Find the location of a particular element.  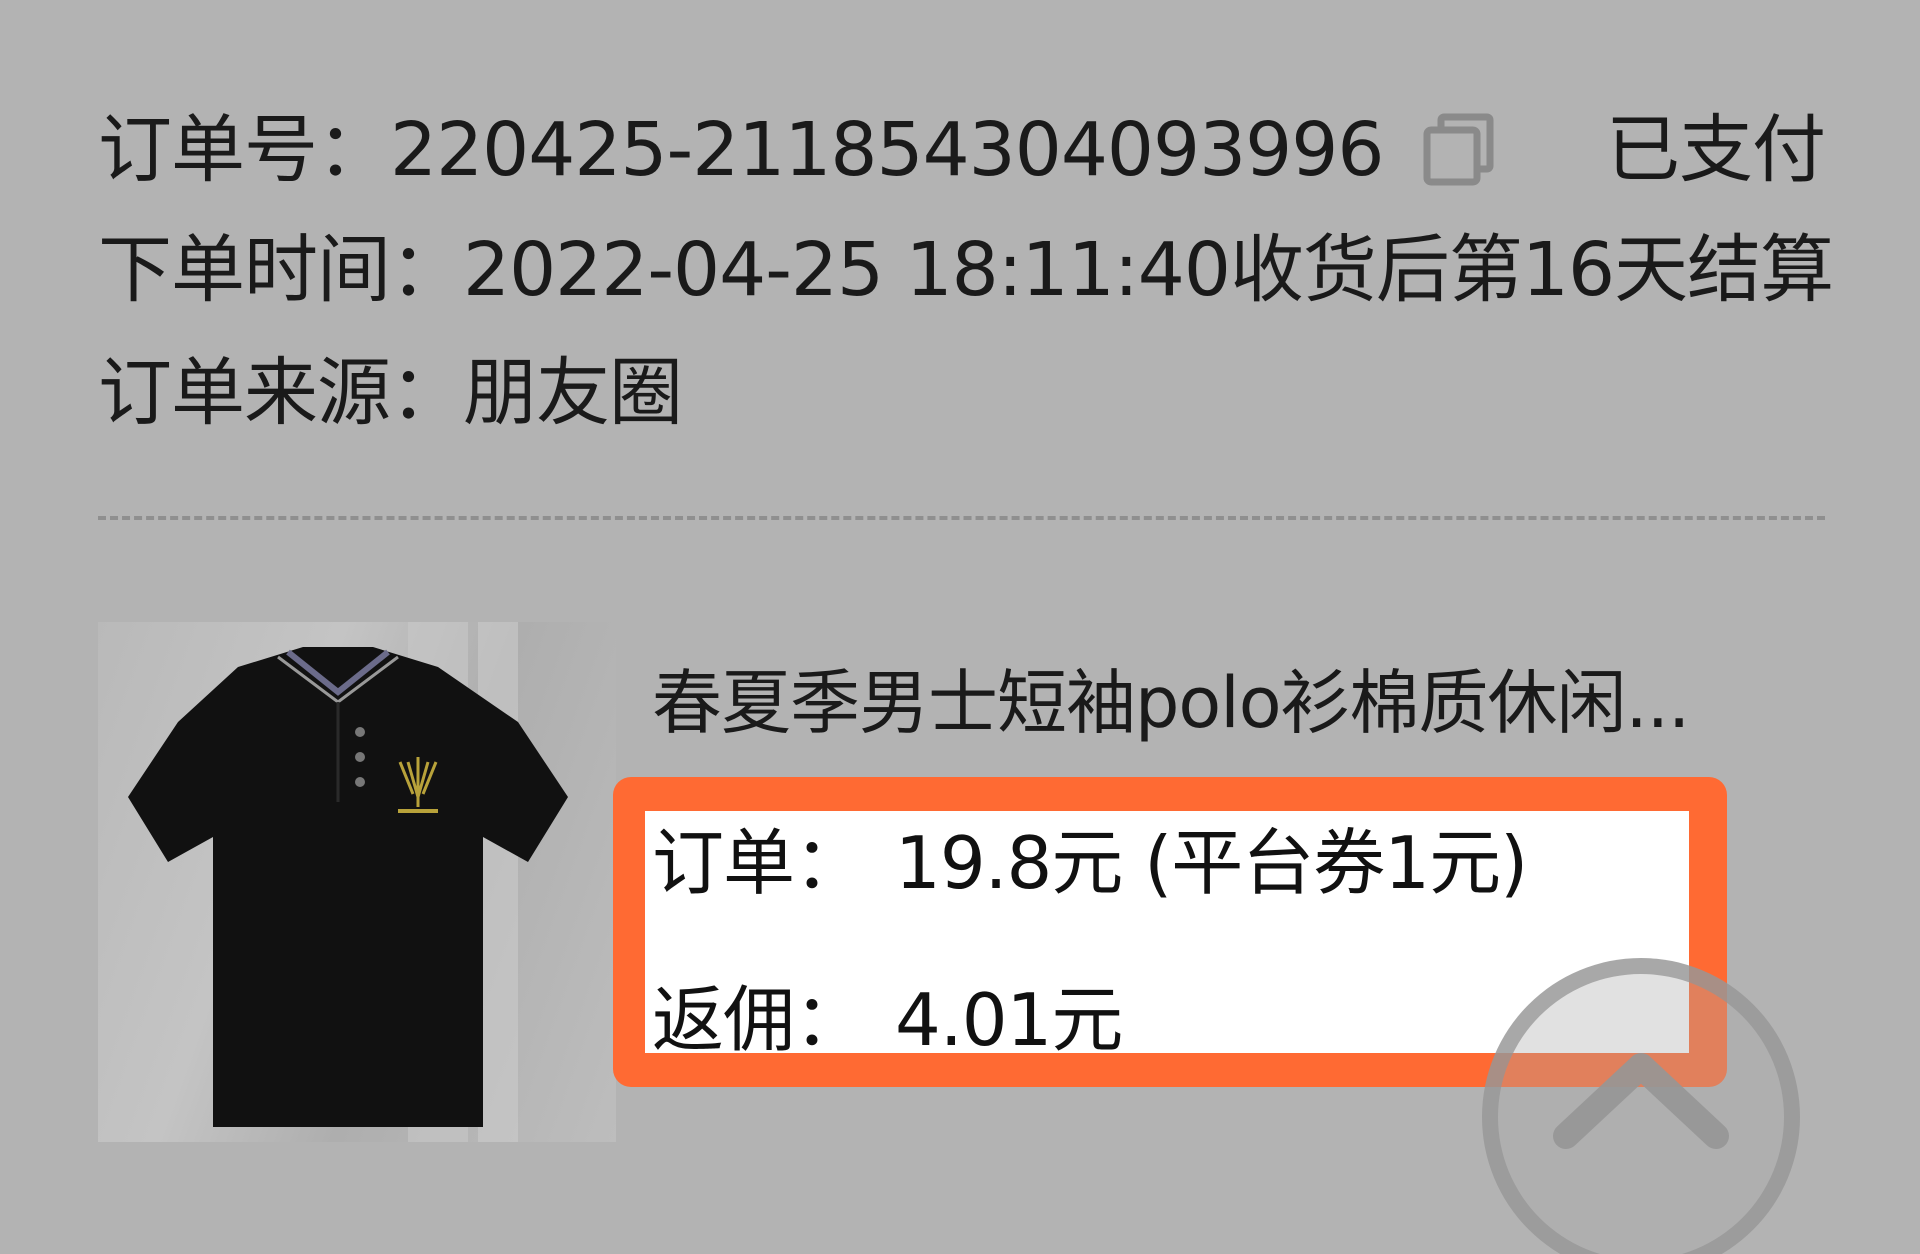

commission-line: 返佣： 4.01元 is located at coordinates (887, 1020).